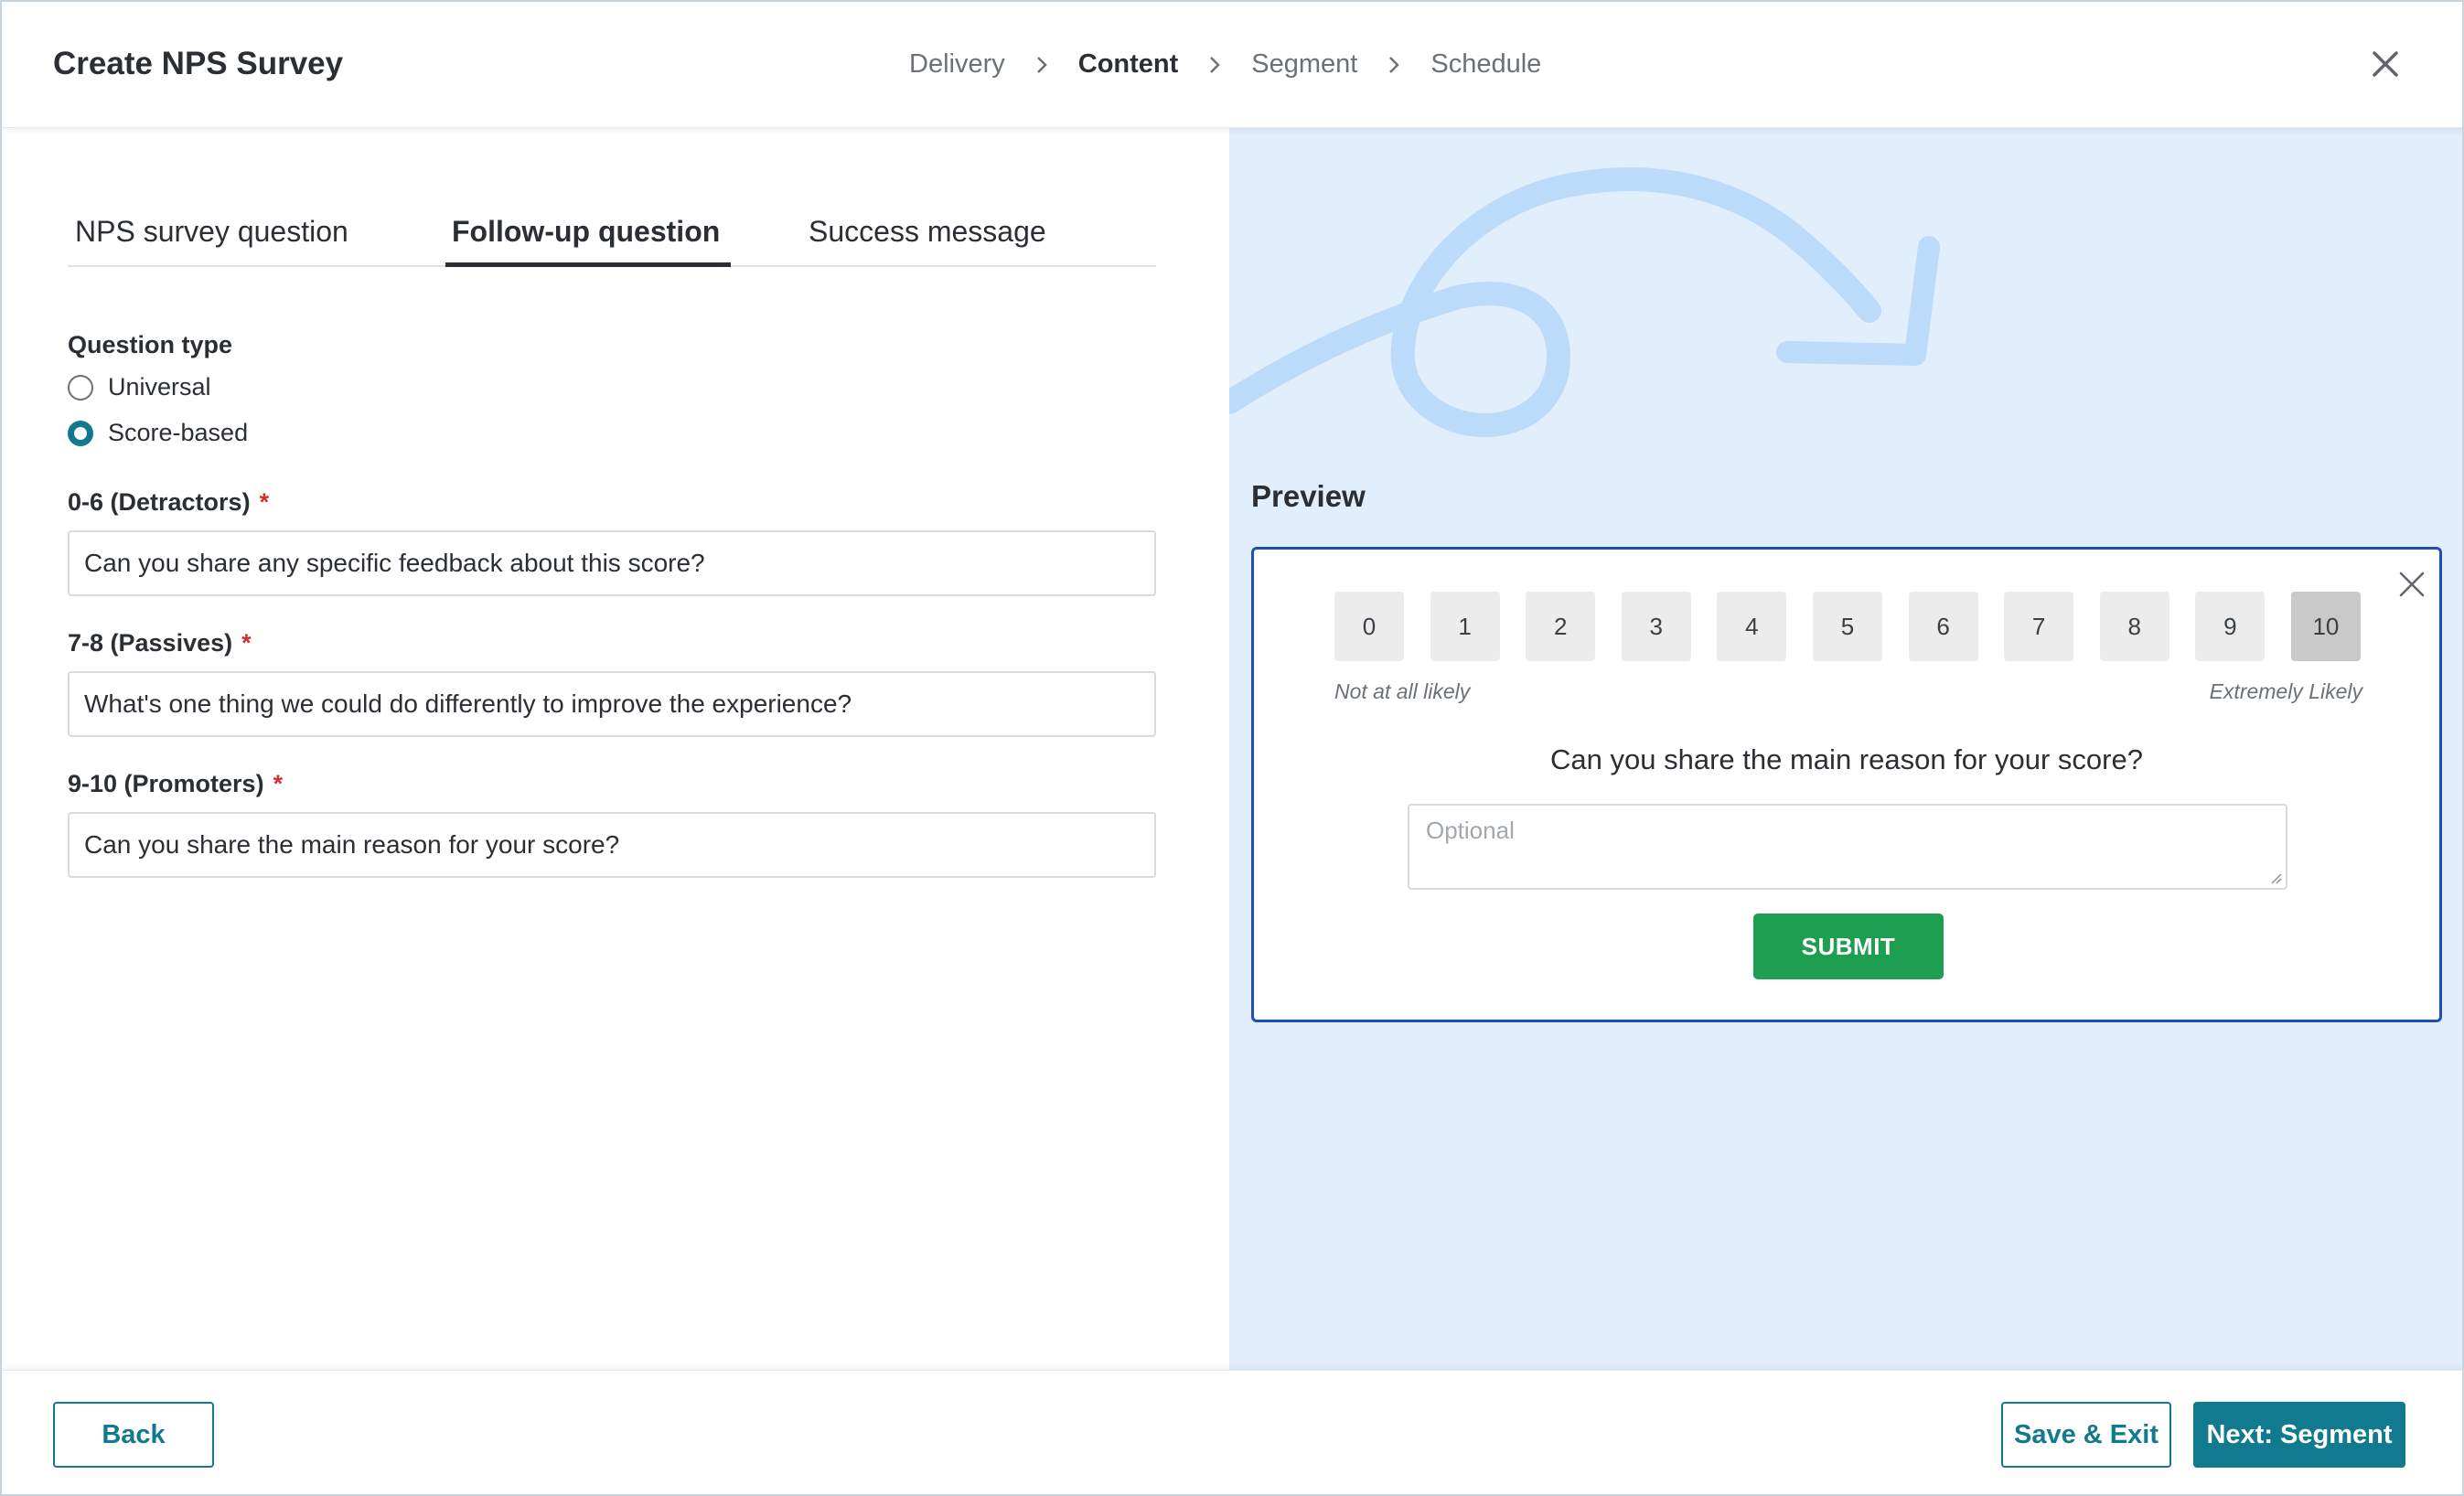 This screenshot has height=1496, width=2464. What do you see at coordinates (1656, 626) in the screenshot?
I see `score-button-3: 3` at bounding box center [1656, 626].